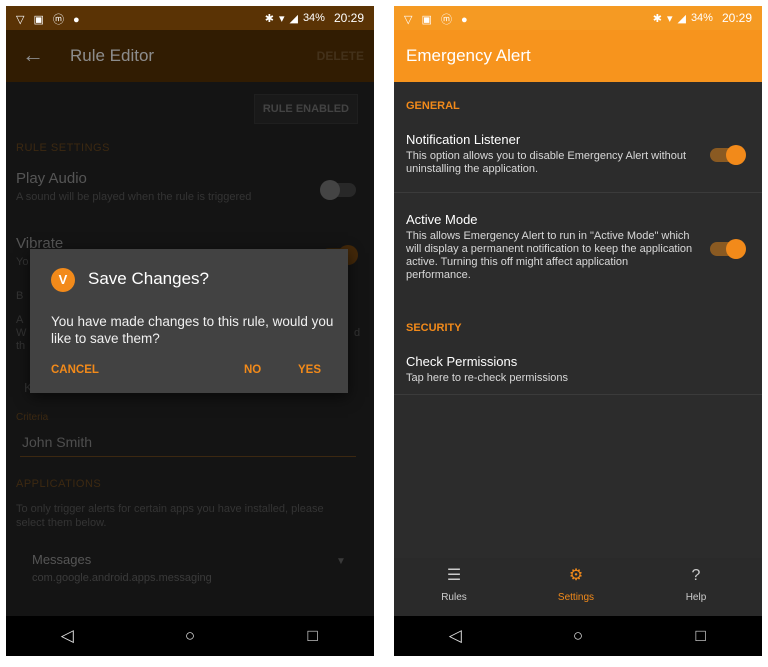  Describe the element at coordinates (442, 219) in the screenshot. I see `active-mode-title: Active Mode` at that location.